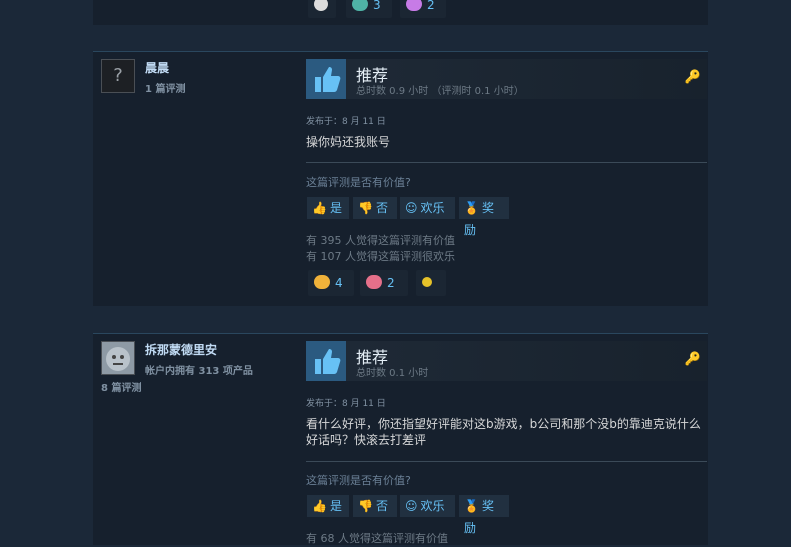  Describe the element at coordinates (360, 5) in the screenshot. I see `cat-icon` at that location.